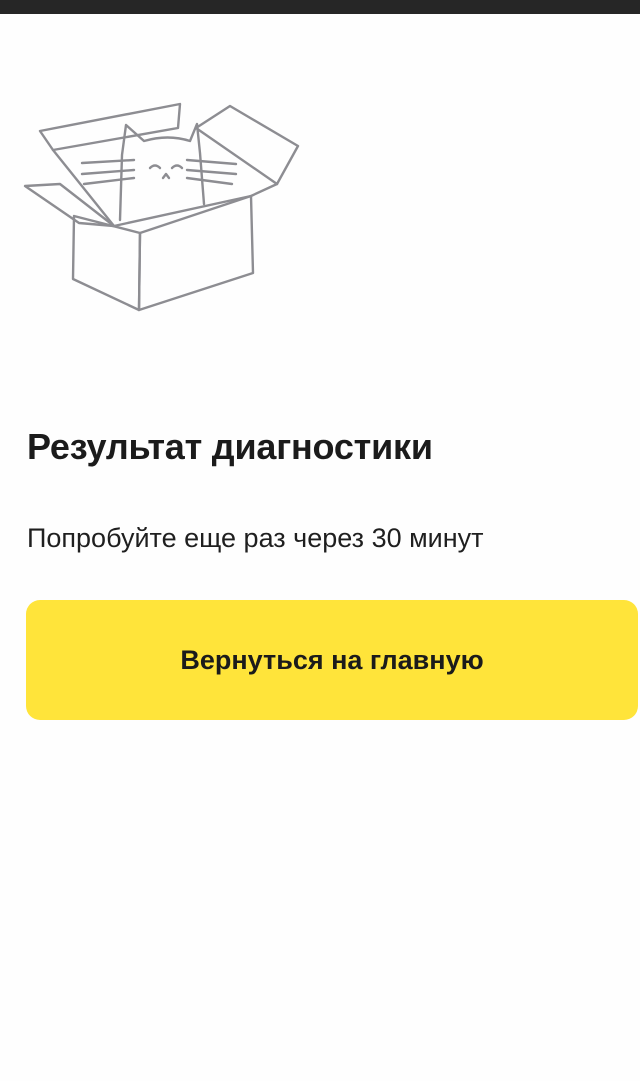  I want to click on result-title: Результат диагностики, so click(230, 446).